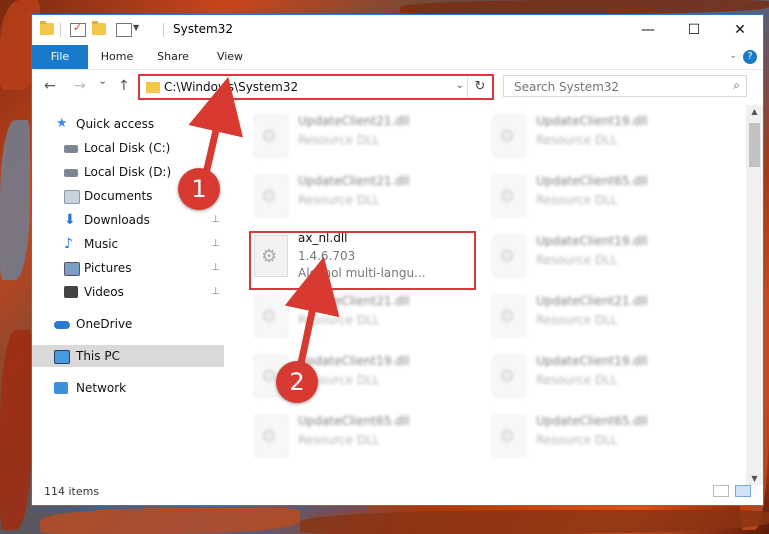 This screenshot has height=534, width=769. What do you see at coordinates (230, 57) in the screenshot?
I see `tab-view: View` at bounding box center [230, 57].